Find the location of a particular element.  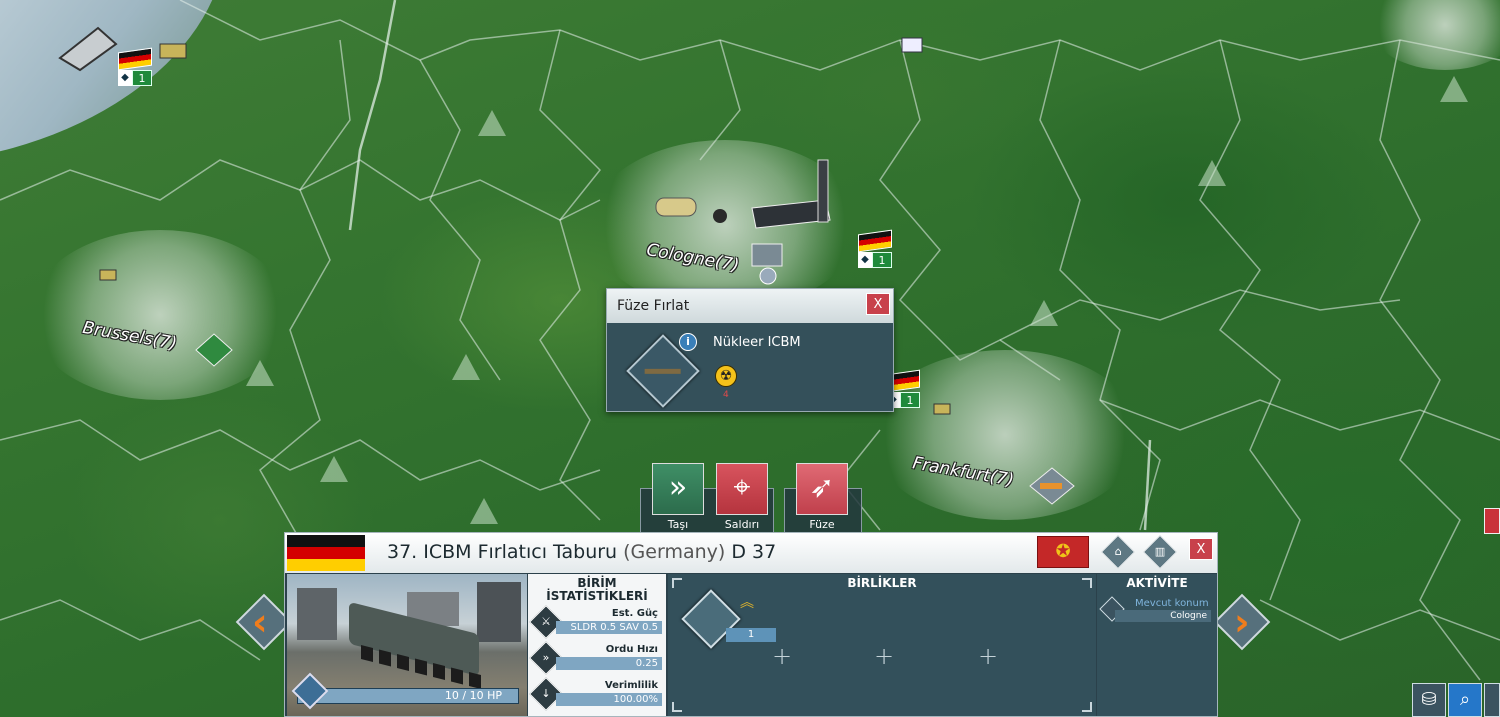

activity-title: AKTİVİTE is located at coordinates (1157, 583).